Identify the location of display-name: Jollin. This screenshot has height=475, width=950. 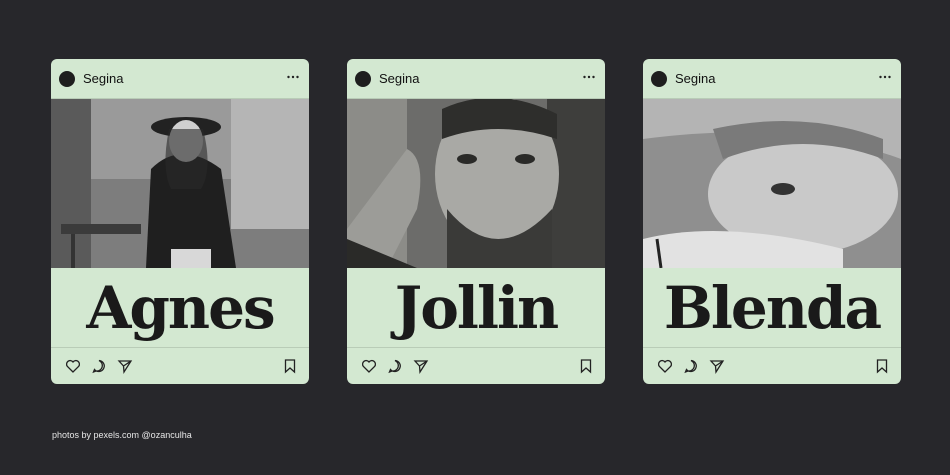
(476, 307).